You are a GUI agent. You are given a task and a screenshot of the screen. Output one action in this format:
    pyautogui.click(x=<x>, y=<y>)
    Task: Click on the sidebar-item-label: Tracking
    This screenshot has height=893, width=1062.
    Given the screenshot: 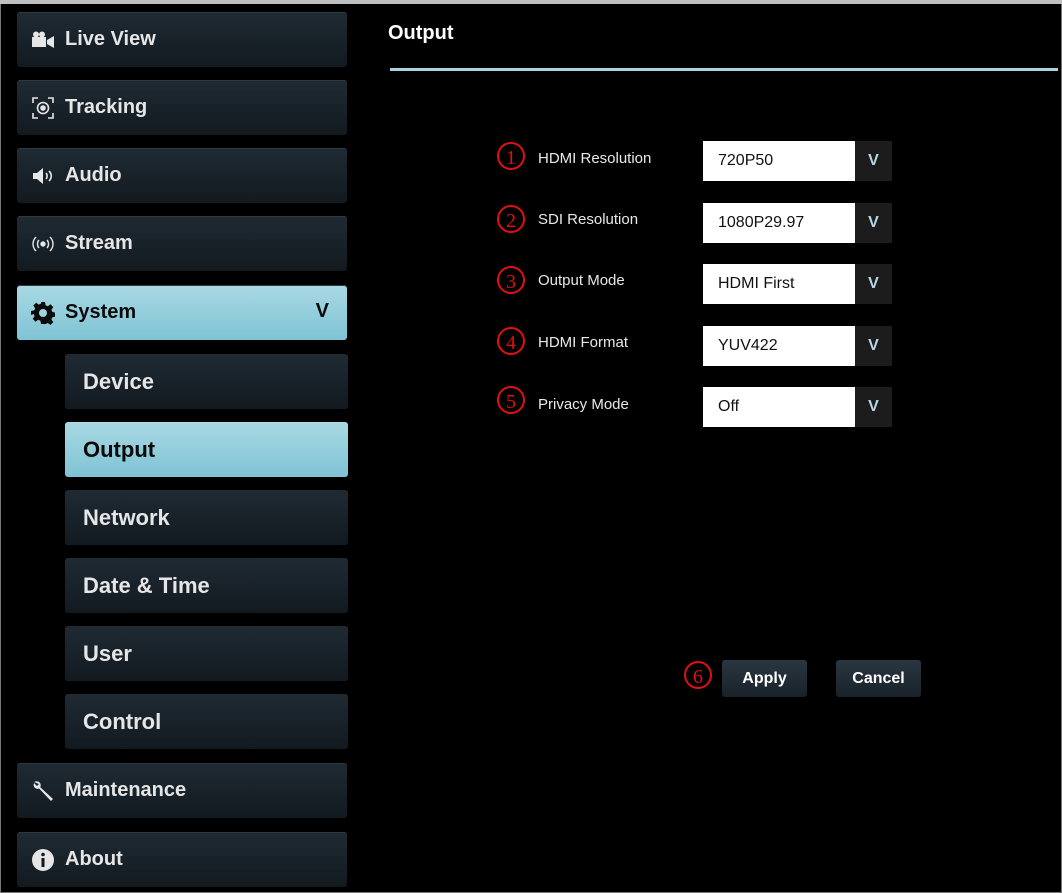 What is the action you would take?
    pyautogui.click(x=106, y=107)
    